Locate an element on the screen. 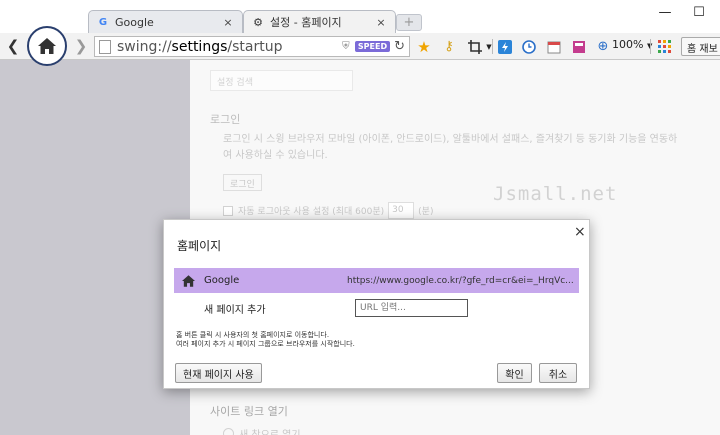 The image size is (720, 435). address-text: swing://settings/startup is located at coordinates (228, 47).